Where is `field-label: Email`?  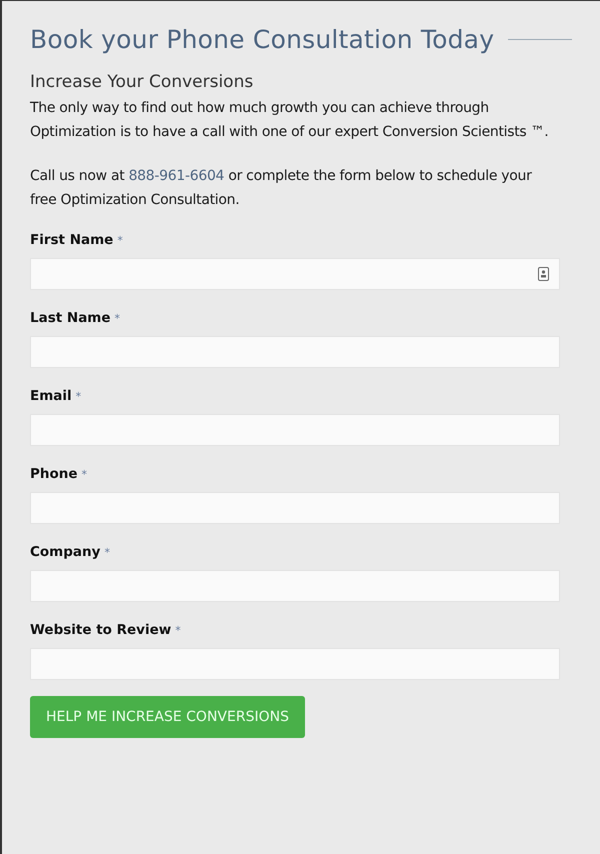
field-label: Email is located at coordinates (51, 396).